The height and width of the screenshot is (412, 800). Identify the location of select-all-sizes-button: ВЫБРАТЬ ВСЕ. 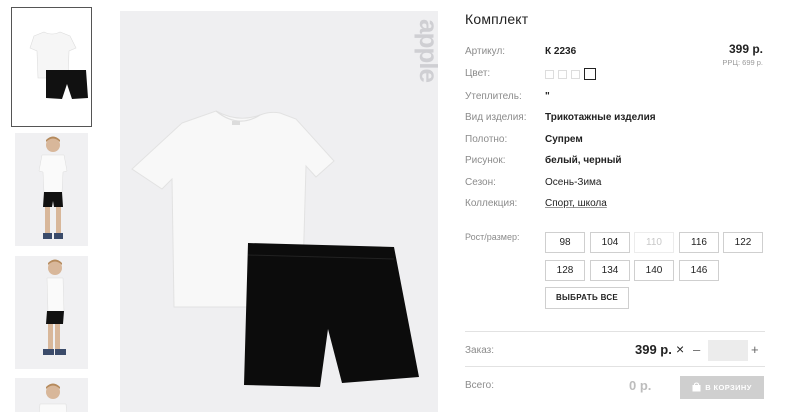
(587, 298).